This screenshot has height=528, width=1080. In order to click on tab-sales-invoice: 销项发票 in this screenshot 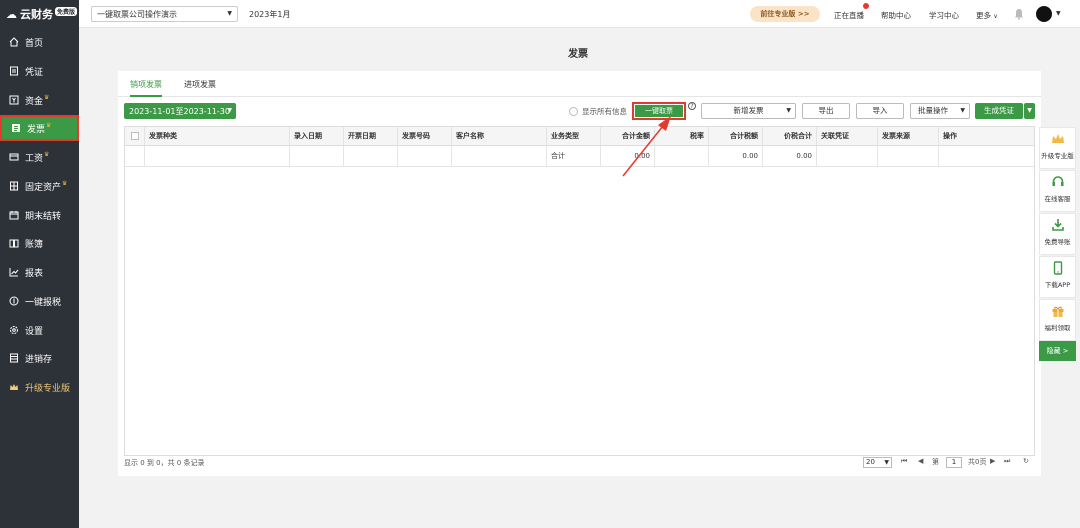, I will do `click(146, 88)`.